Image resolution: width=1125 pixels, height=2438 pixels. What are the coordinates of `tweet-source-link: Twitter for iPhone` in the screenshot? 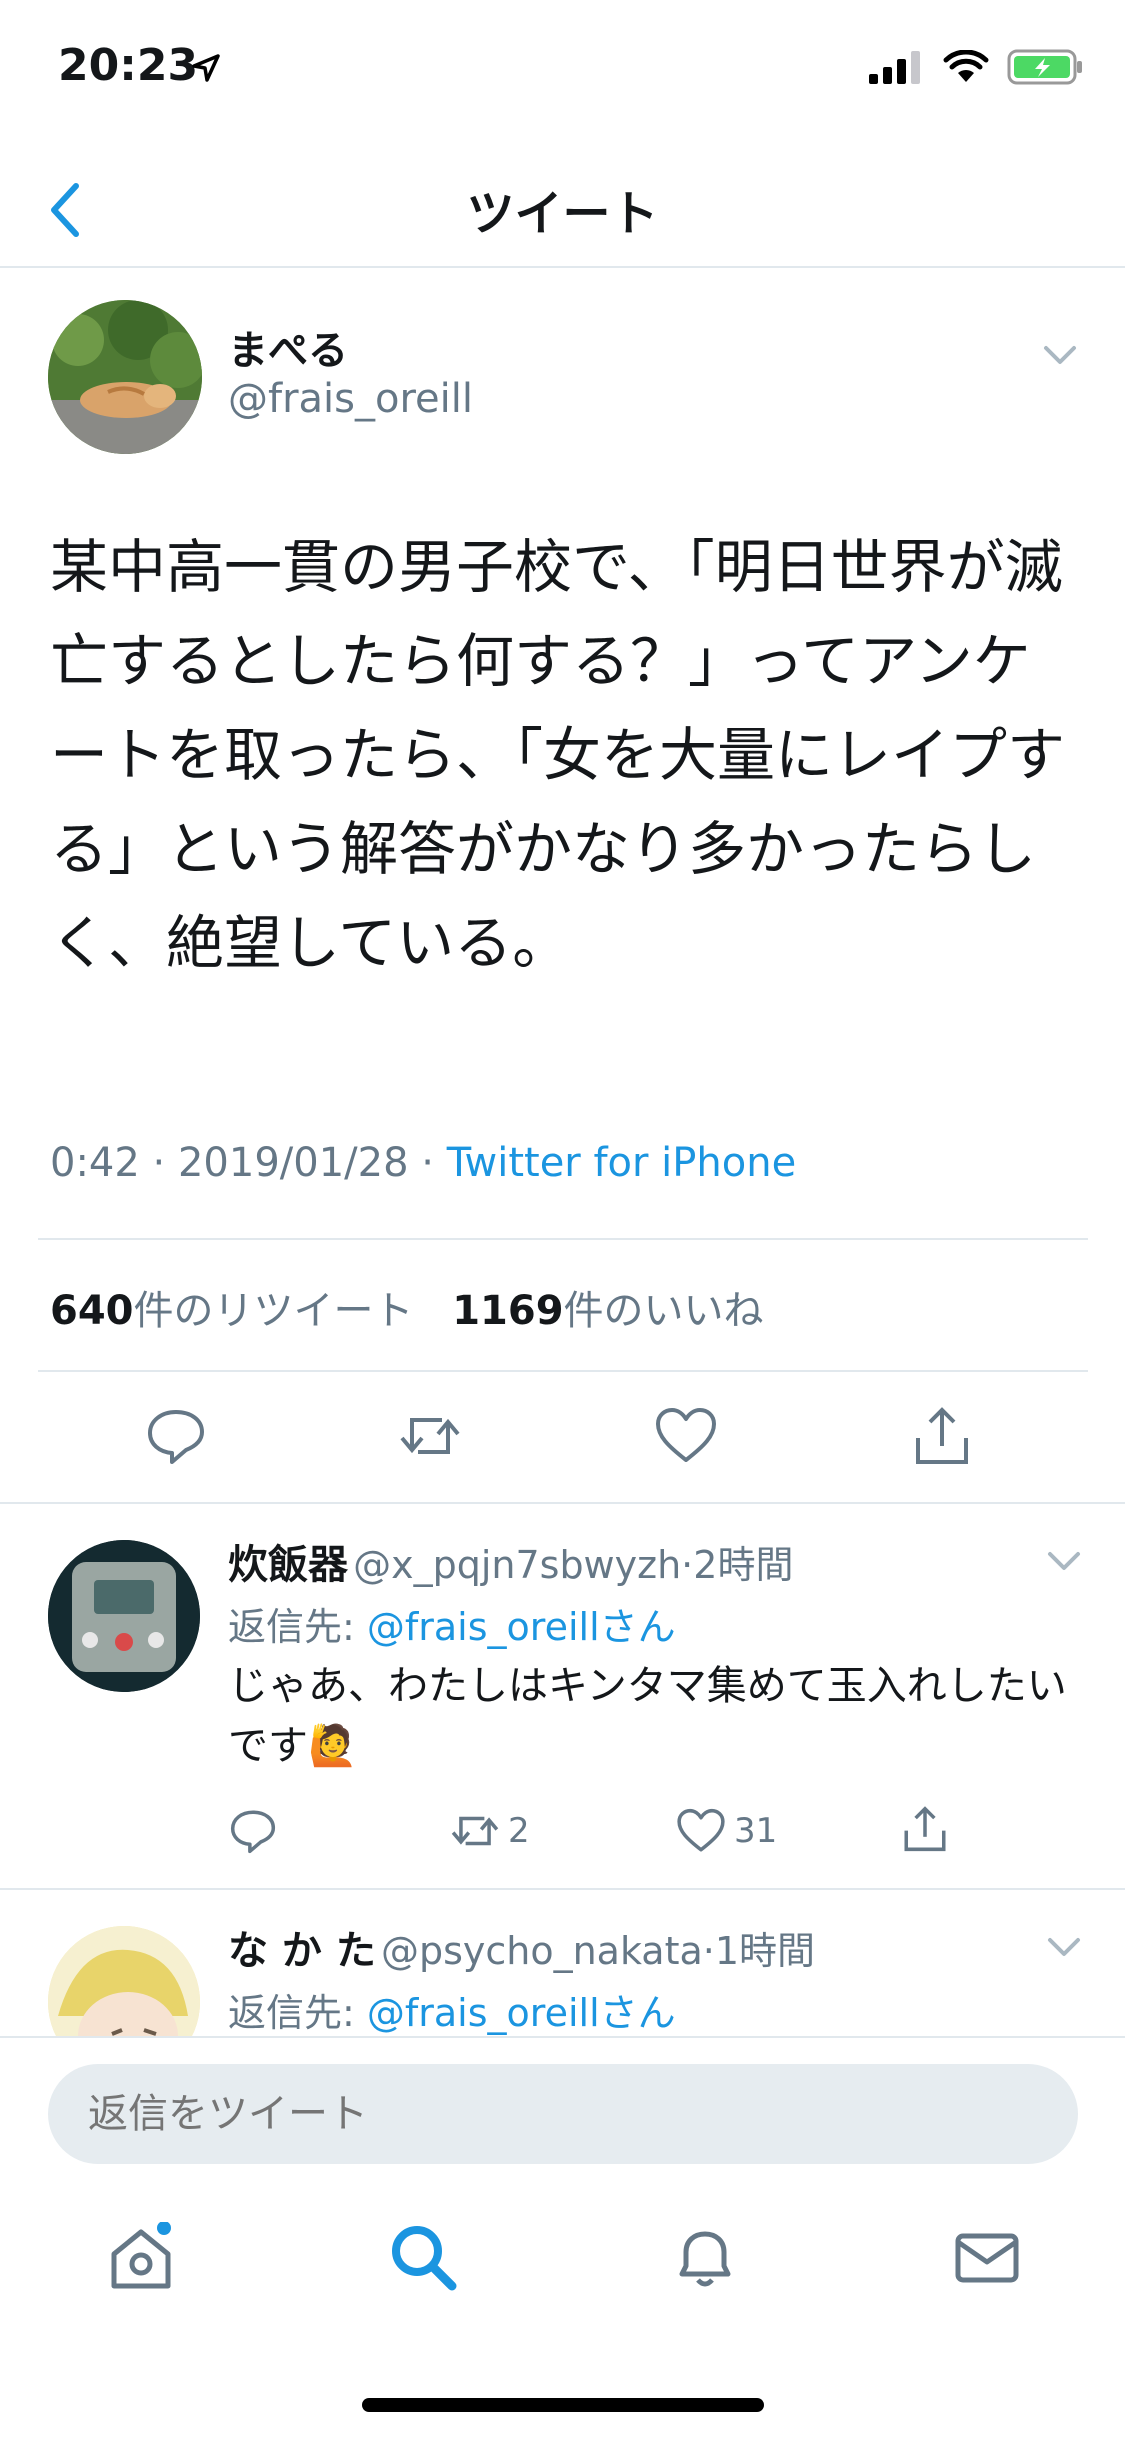 It's located at (622, 1163).